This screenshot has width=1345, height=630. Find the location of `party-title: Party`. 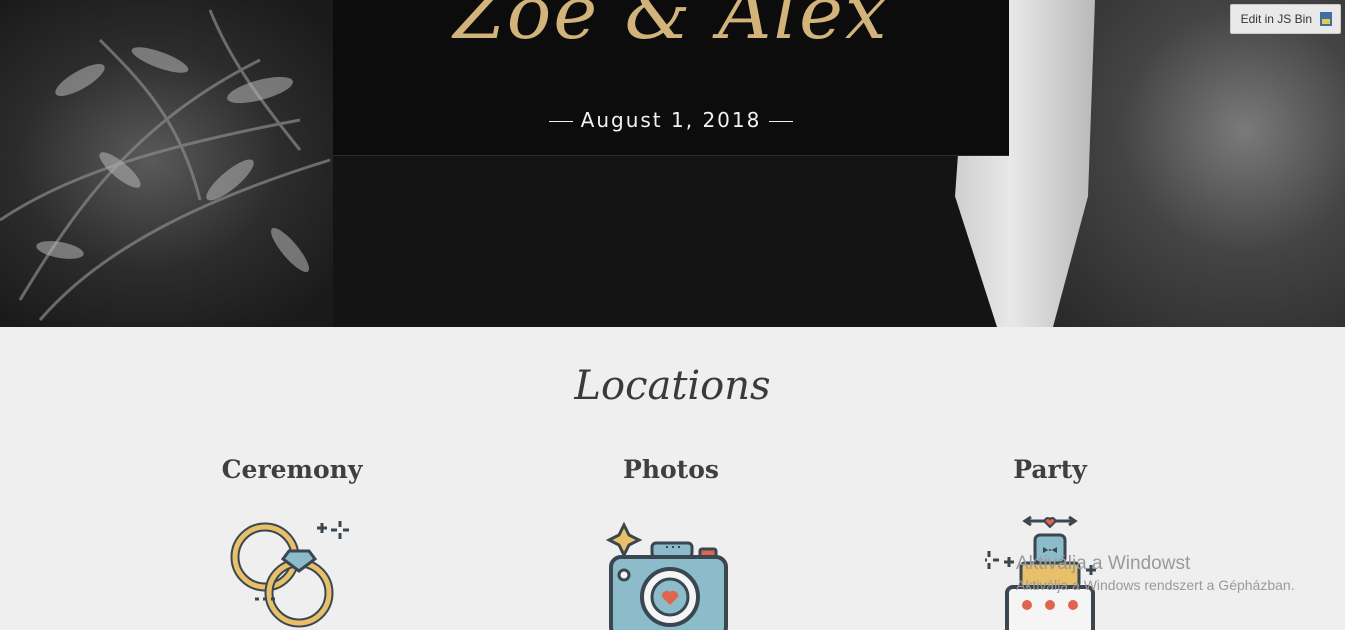

party-title: Party is located at coordinates (1050, 469).